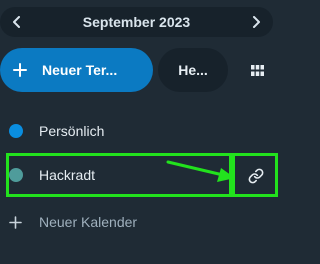 The height and width of the screenshot is (264, 320). I want to click on link-icon, so click(256, 176).